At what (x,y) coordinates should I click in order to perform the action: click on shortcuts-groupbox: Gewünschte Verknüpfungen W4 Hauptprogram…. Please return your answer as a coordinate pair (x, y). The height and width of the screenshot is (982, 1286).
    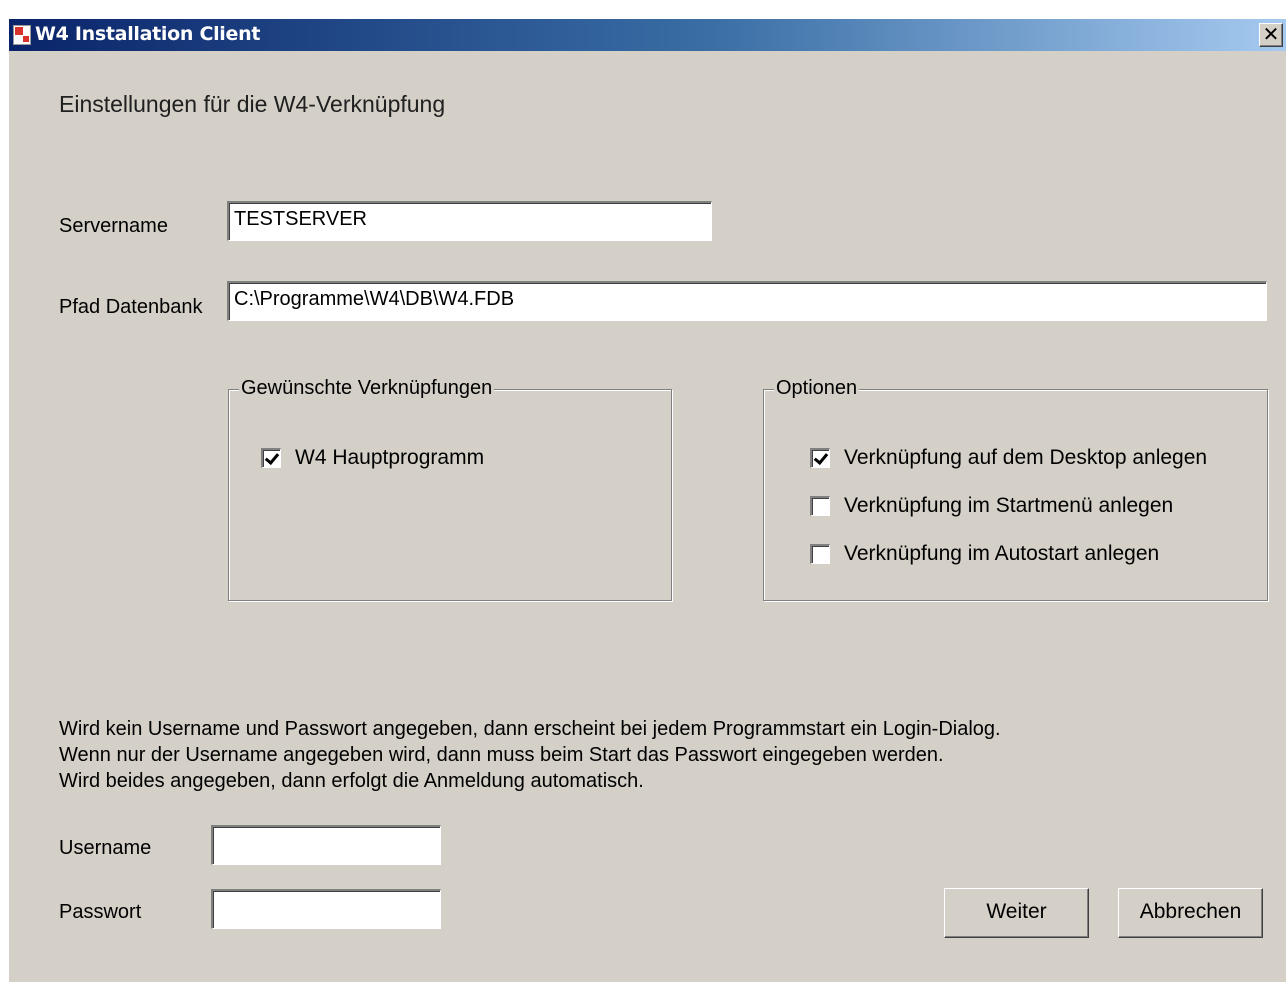
    Looking at the image, I should click on (450, 489).